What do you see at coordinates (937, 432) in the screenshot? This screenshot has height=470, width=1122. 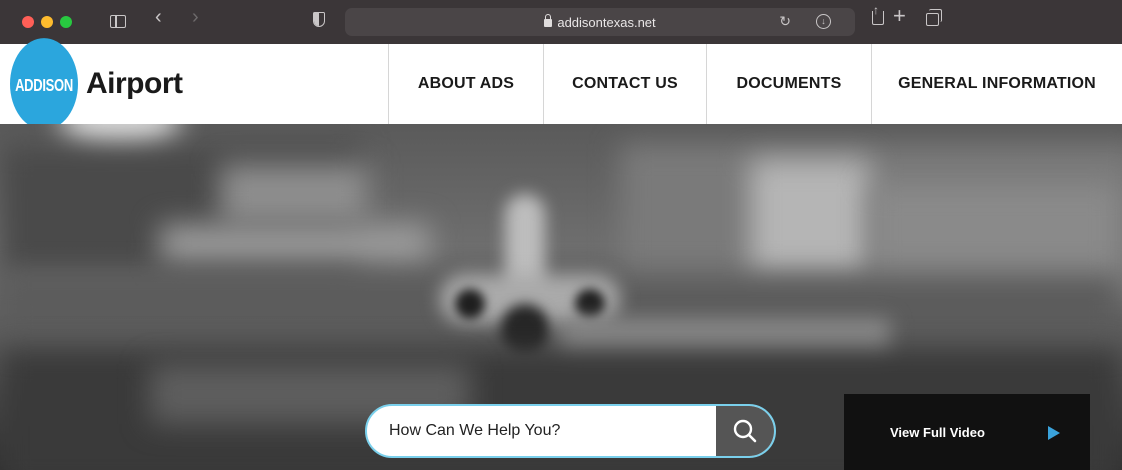 I see `video-label: View Full Video` at bounding box center [937, 432].